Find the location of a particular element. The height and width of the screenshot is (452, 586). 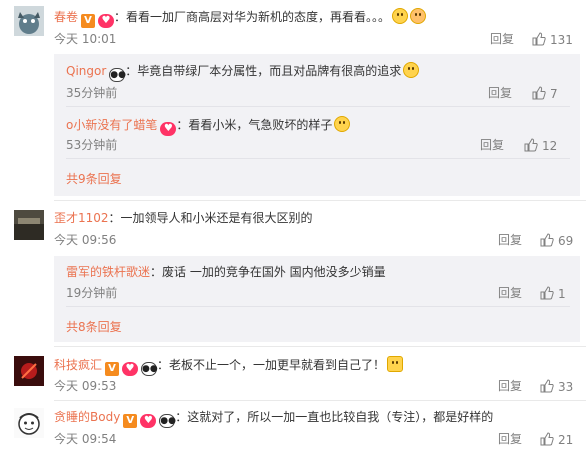

like-count: 12 is located at coordinates (550, 146).